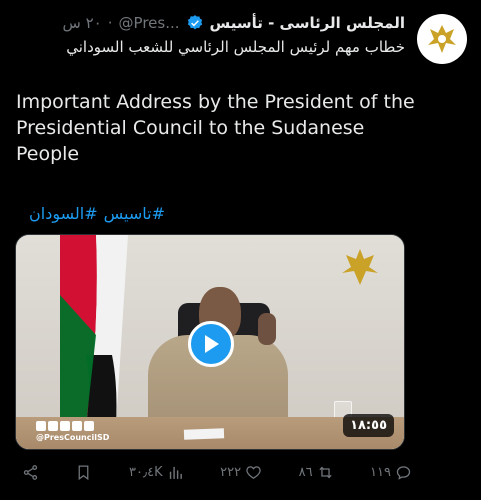 Image resolution: width=481 pixels, height=500 pixels. Describe the element at coordinates (194, 22) in the screenshot. I see `verified-badge-icon` at that location.